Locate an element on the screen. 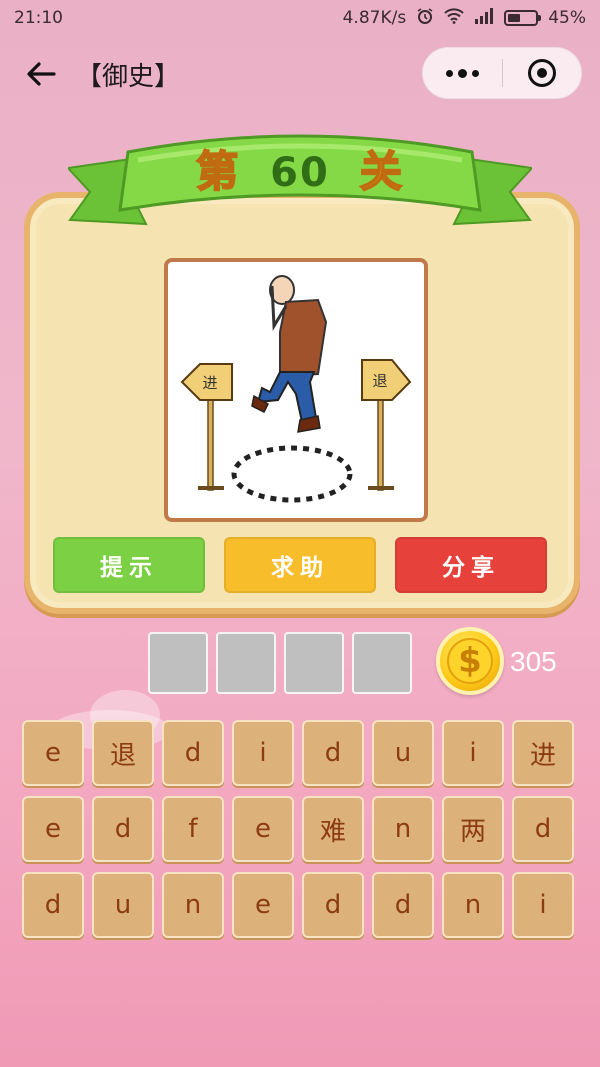 This screenshot has height=1067, width=600. coin-count: 305 is located at coordinates (533, 661).